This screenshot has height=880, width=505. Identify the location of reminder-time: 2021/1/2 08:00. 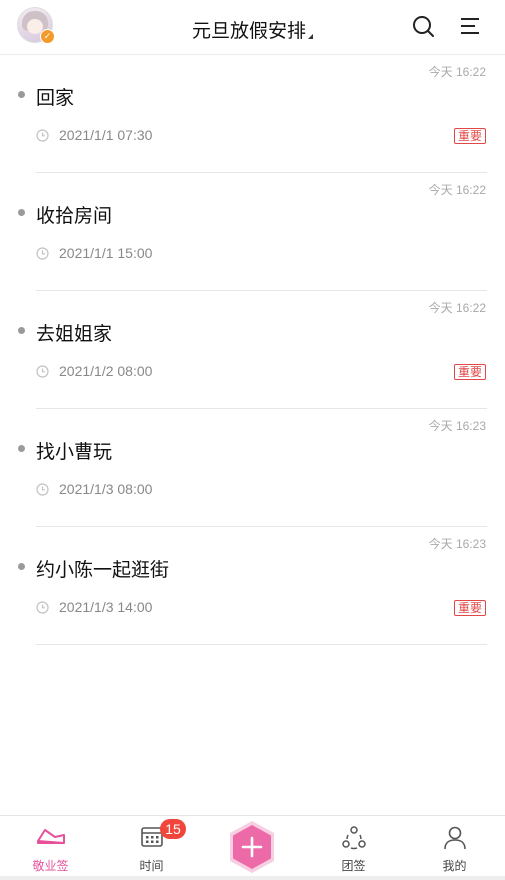
(106, 371).